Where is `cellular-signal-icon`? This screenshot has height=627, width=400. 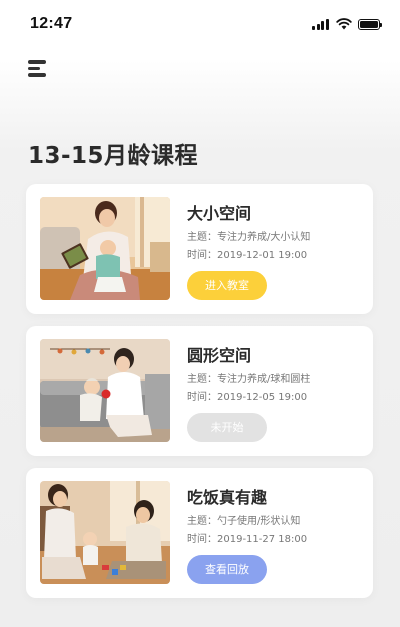 cellular-signal-icon is located at coordinates (321, 24).